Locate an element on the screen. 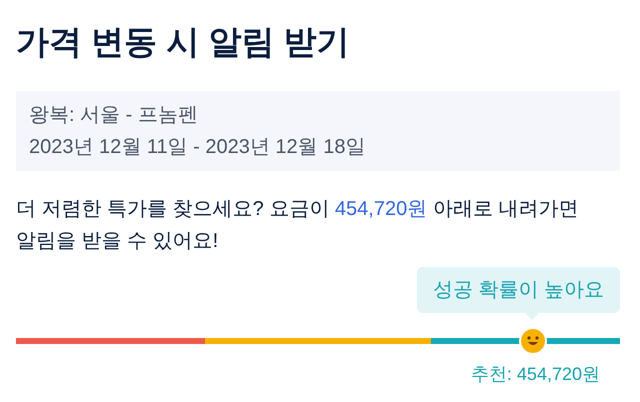  tooltip-pointer-icon is located at coordinates (531, 316).